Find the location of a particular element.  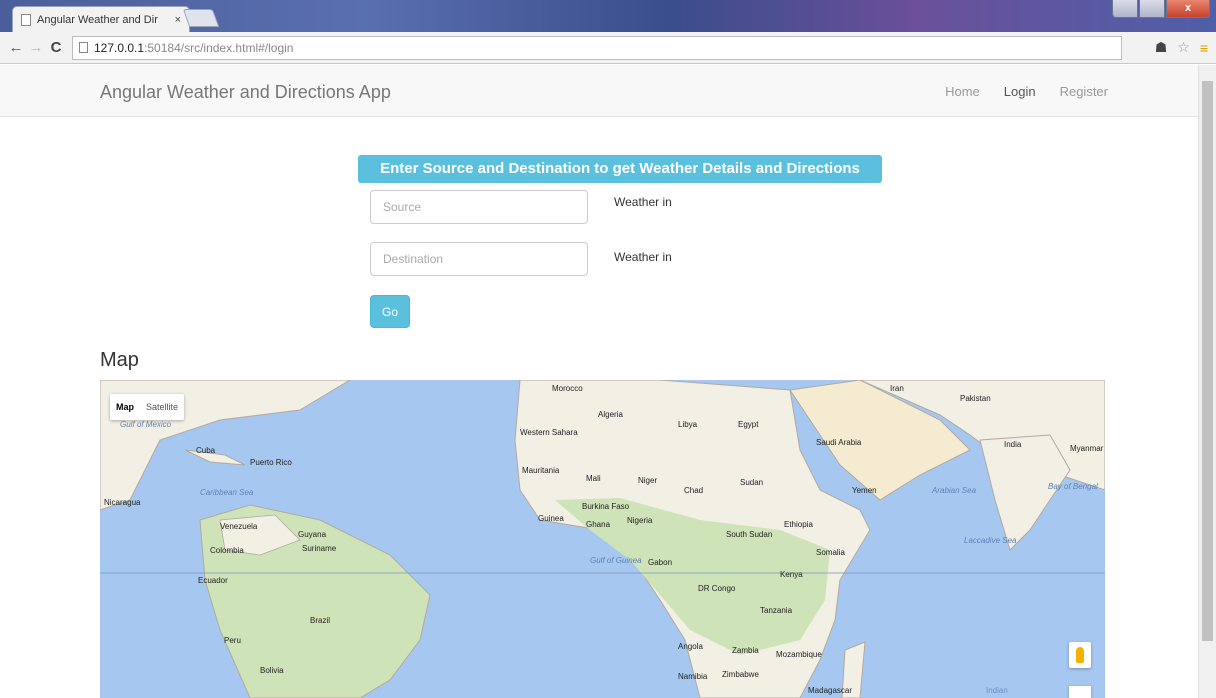

map-label: Kenya is located at coordinates (791, 574).